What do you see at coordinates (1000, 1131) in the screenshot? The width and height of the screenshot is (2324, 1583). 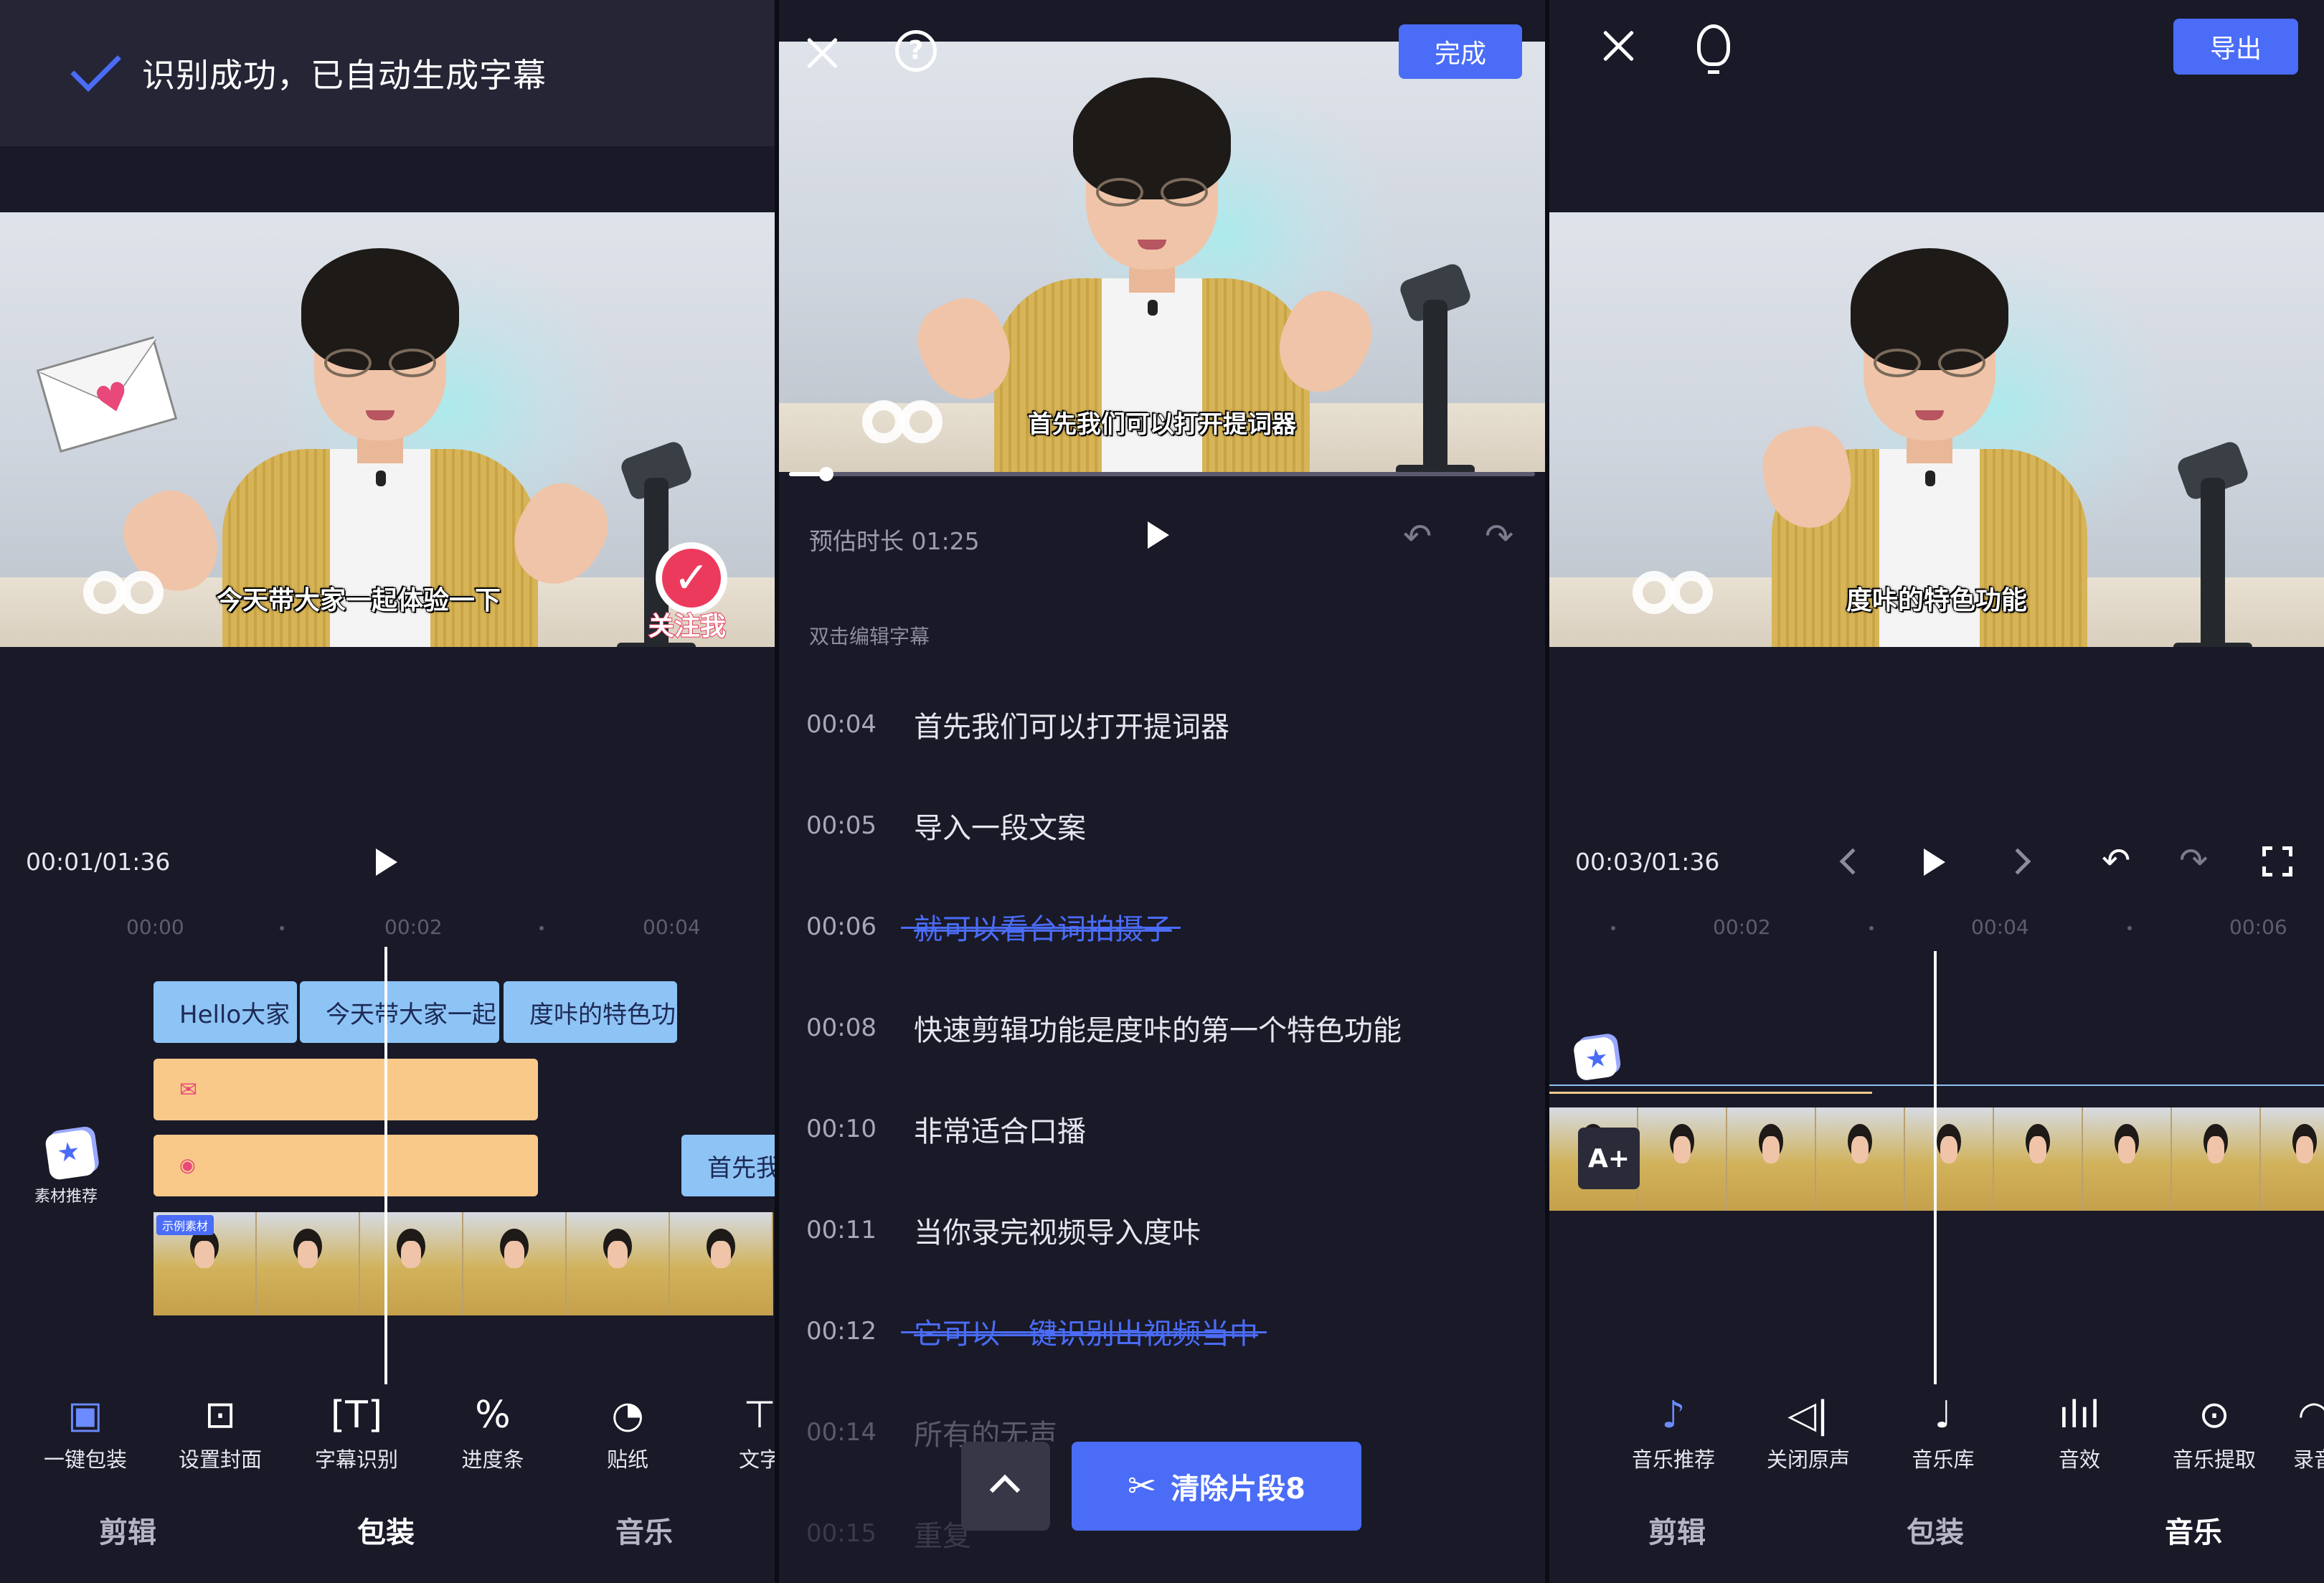 I see `row-text: 非常适合口播` at bounding box center [1000, 1131].